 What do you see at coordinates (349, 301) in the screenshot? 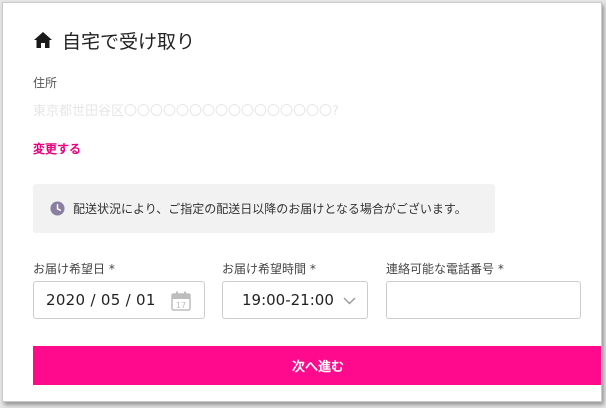
I see `chevron-down-icon` at bounding box center [349, 301].